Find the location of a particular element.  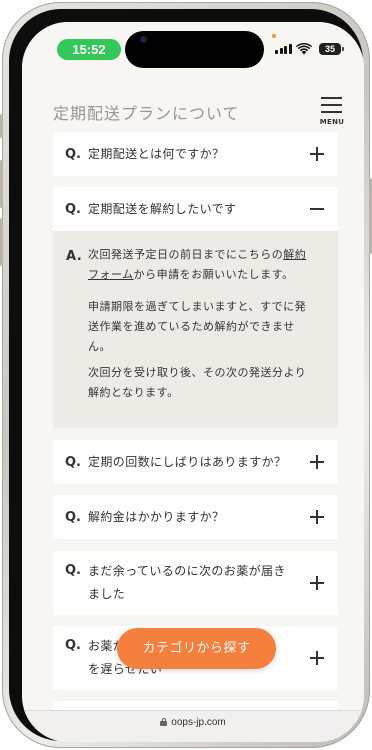

answer-text: 次回発送予定日の前日までにこちらの is located at coordinates (186, 254).